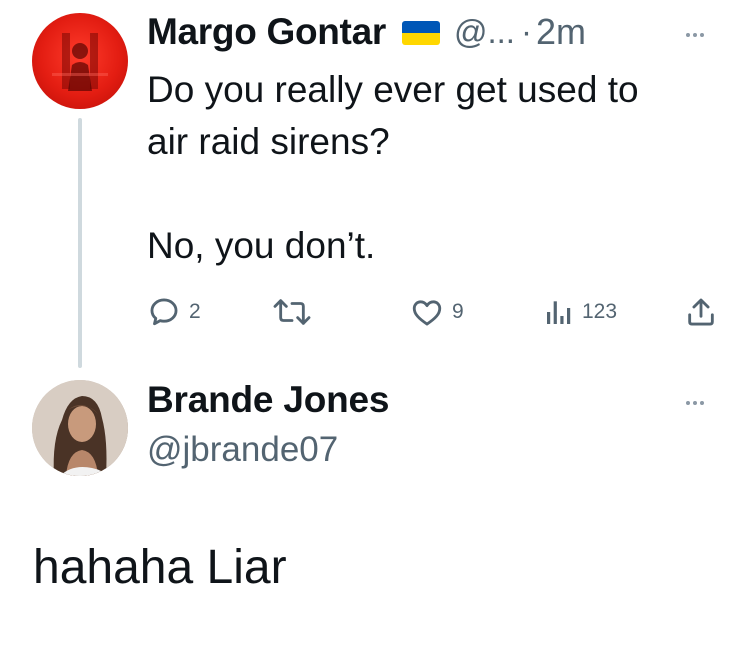 The height and width of the screenshot is (645, 750). I want to click on reply-icon, so click(164, 312).